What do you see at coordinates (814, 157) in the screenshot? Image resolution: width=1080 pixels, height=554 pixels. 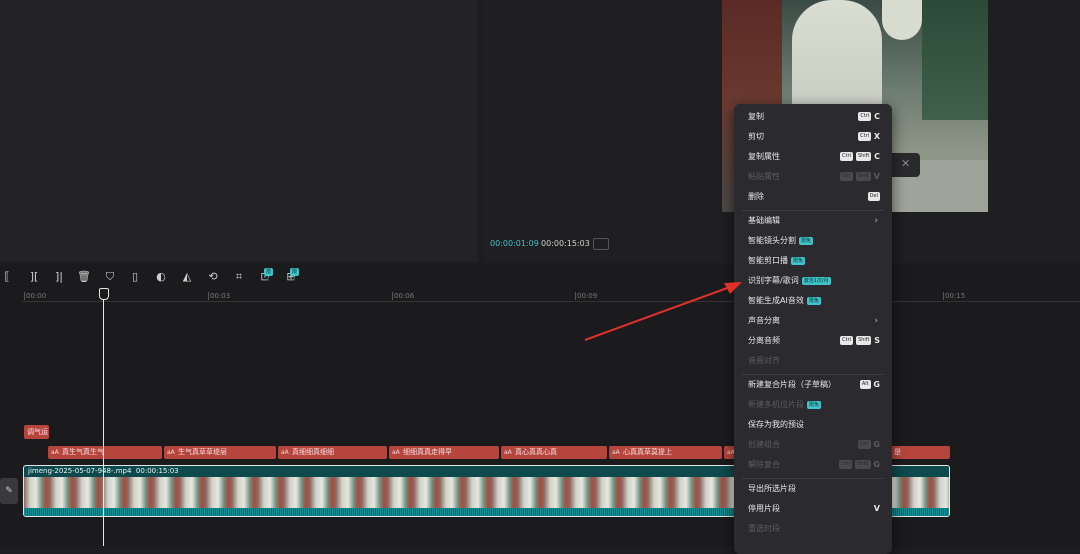 I see `menu-item-copy-attributes: 复制属性 Ctrl Shift C` at bounding box center [814, 157].